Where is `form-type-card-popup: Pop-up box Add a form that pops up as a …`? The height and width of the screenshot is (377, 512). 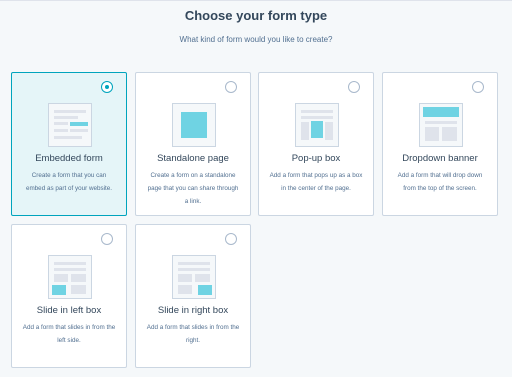 form-type-card-popup: Pop-up box Add a form that pops up as a … is located at coordinates (316, 144).